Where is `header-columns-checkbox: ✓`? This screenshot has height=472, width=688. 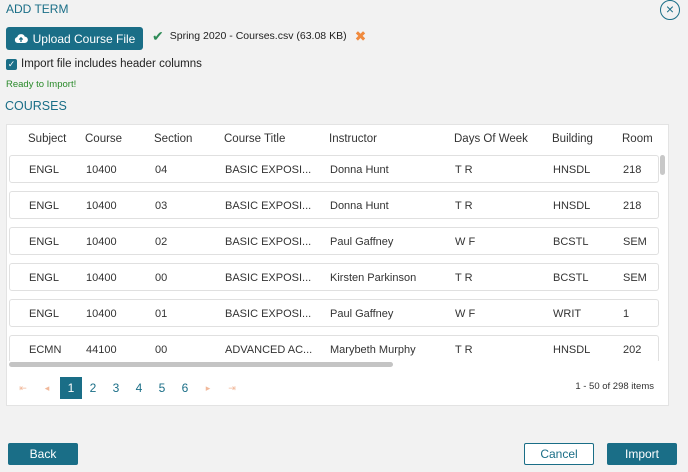 header-columns-checkbox: ✓ is located at coordinates (11, 64).